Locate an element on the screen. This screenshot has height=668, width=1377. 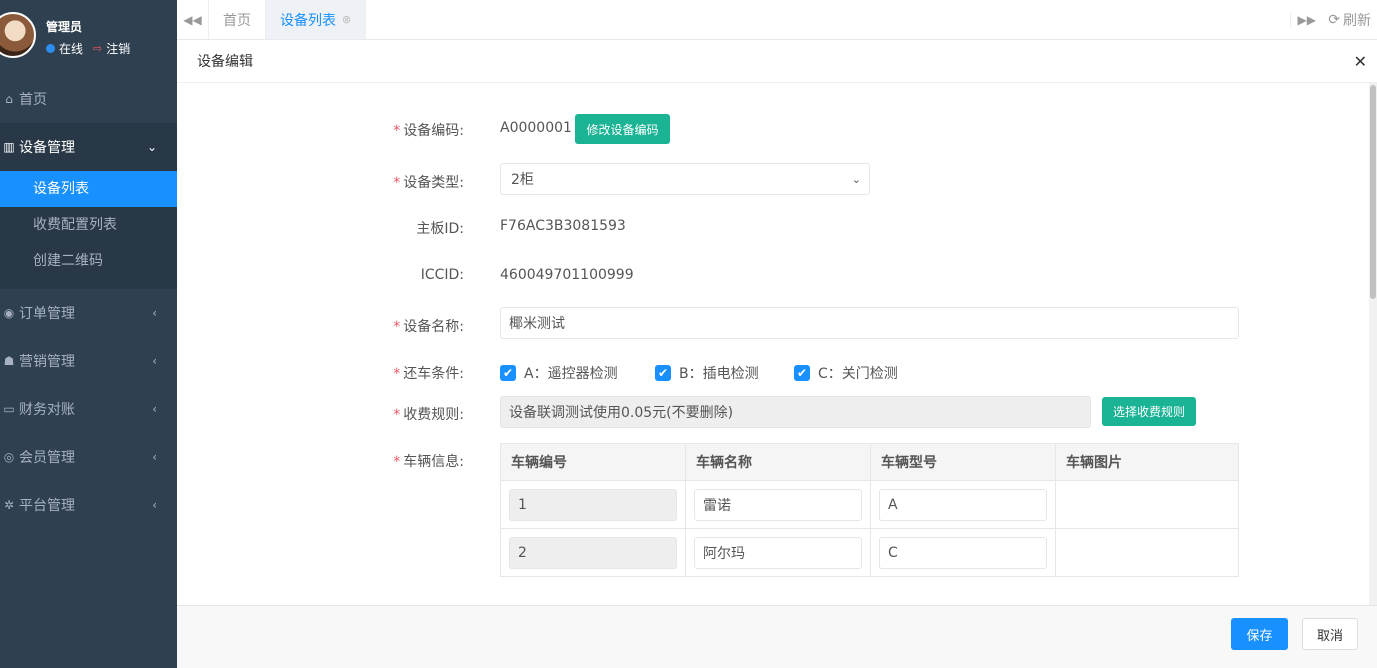
tab-close-icon: ⊗ is located at coordinates (346, 19).